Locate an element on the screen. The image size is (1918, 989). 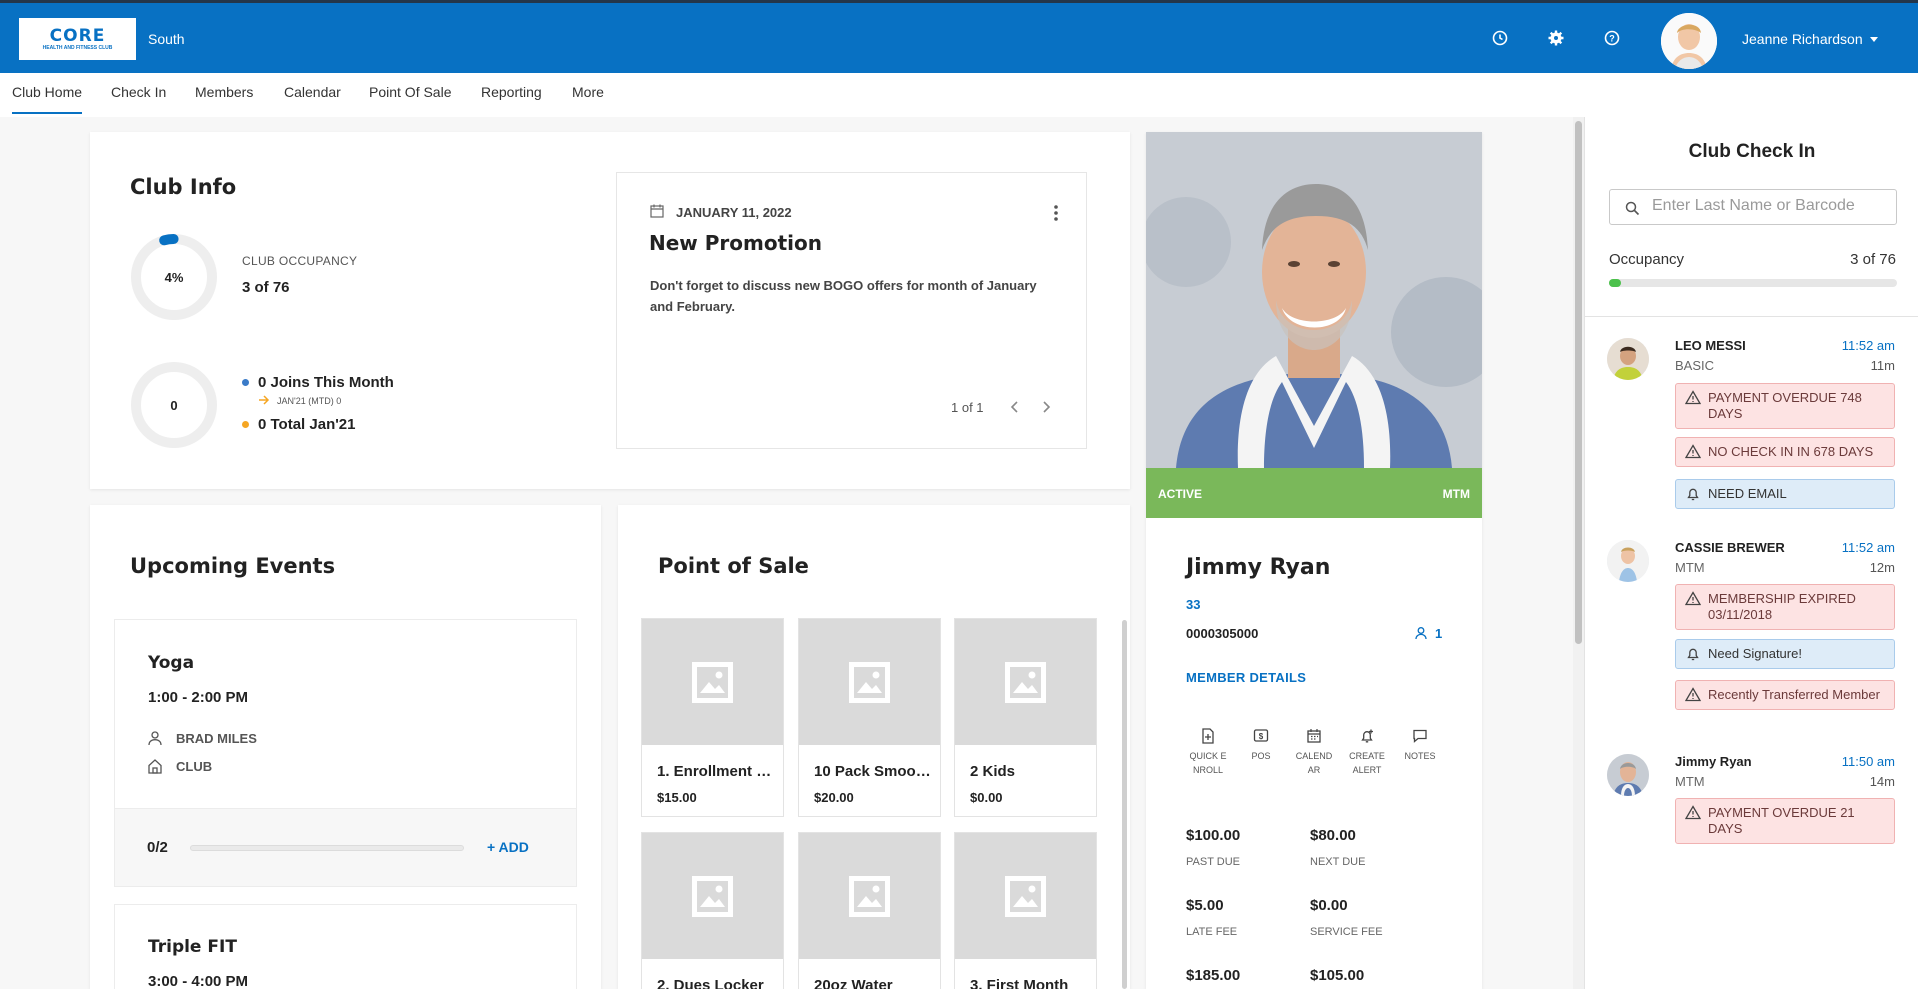
club-name: South is located at coordinates (166, 39).